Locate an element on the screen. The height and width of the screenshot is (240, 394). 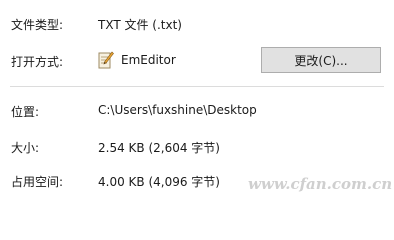
size-label: 大小: is located at coordinates (25, 148).